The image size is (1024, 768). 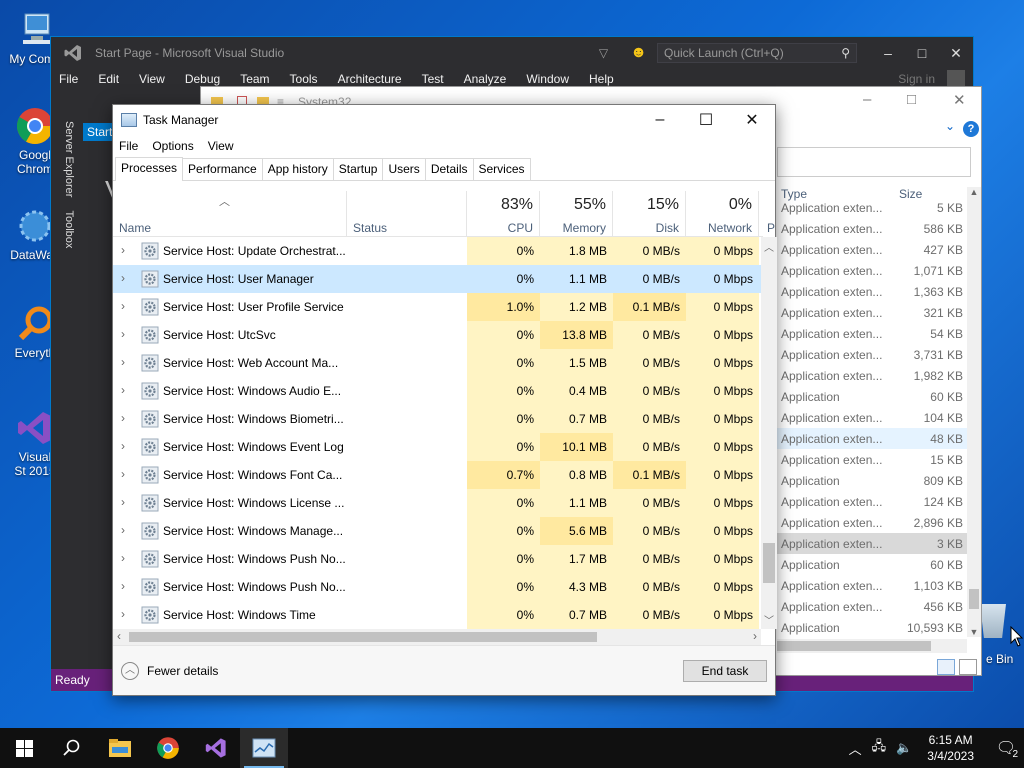 What do you see at coordinates (68, 79) in the screenshot?
I see `menu-file: File` at bounding box center [68, 79].